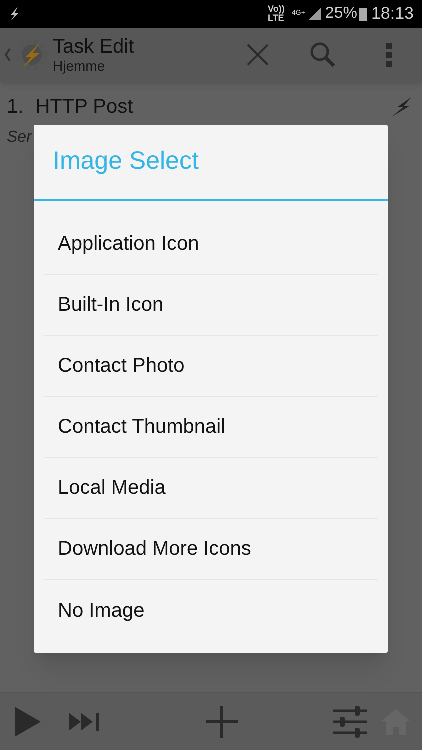 The height and width of the screenshot is (750, 422). Describe the element at coordinates (85, 107) in the screenshot. I see `action-name: HTTP Post` at that location.